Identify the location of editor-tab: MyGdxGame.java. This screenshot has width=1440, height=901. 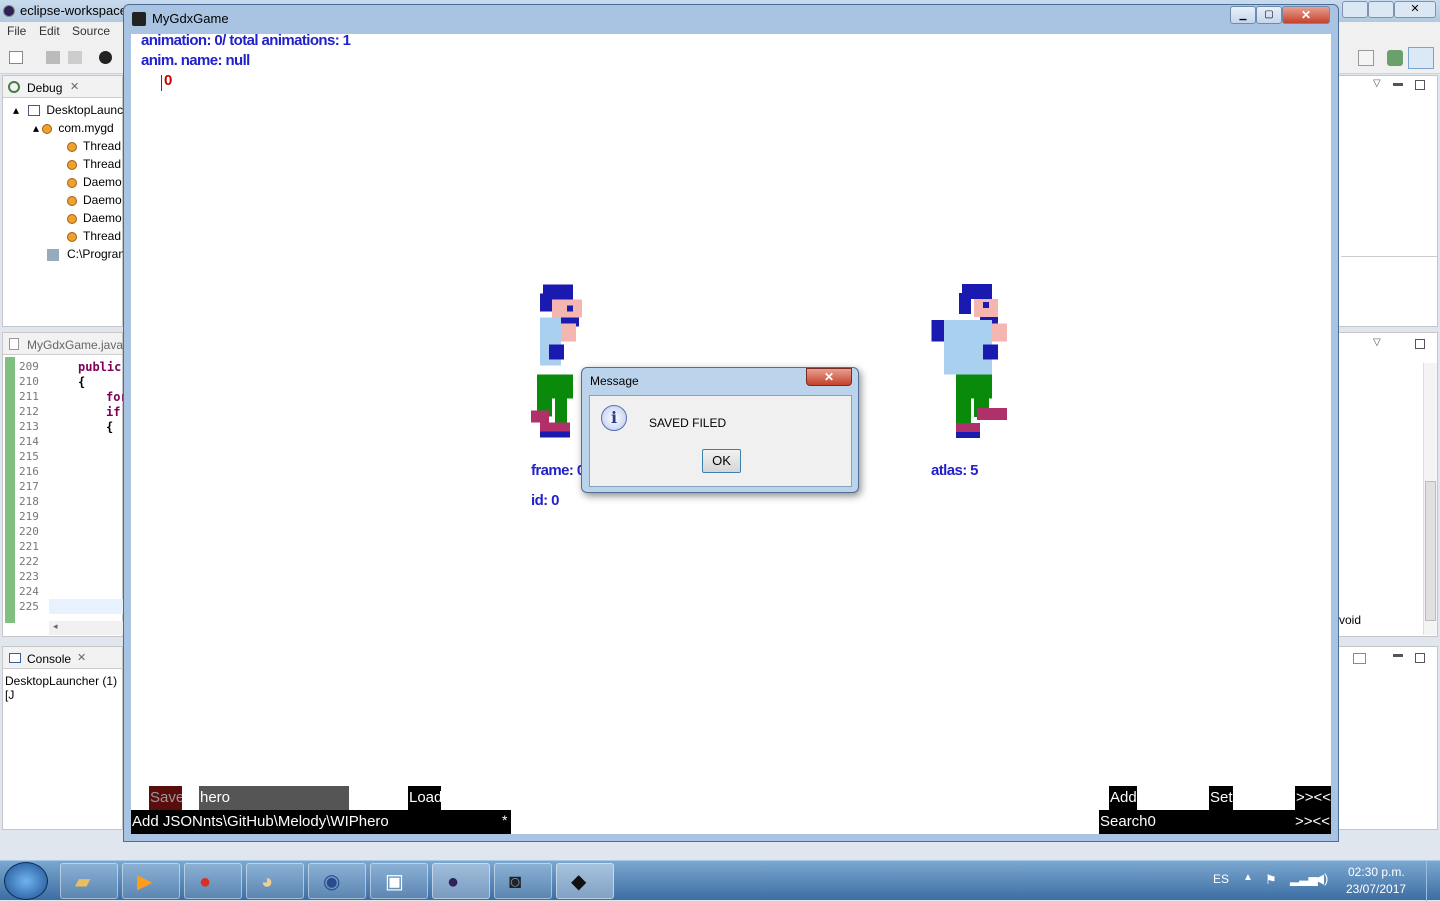
(75, 345).